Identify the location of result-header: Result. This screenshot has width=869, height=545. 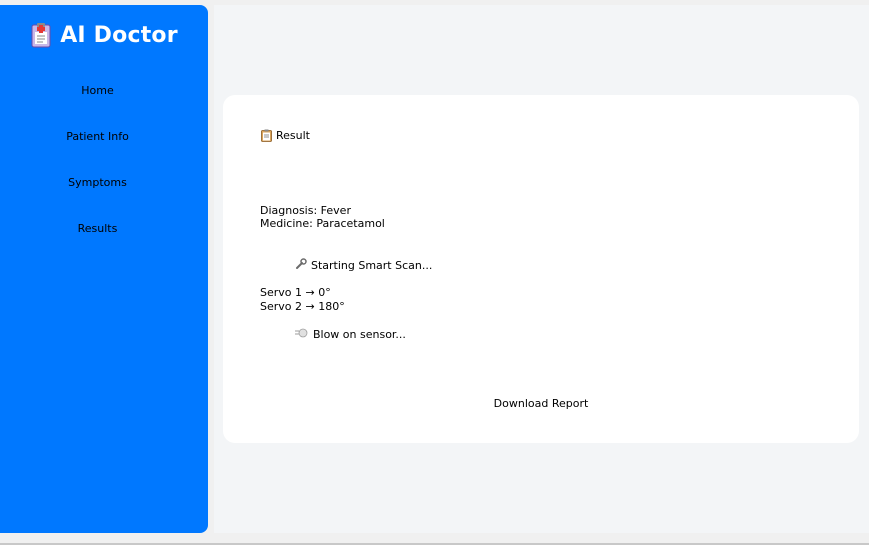
(285, 135).